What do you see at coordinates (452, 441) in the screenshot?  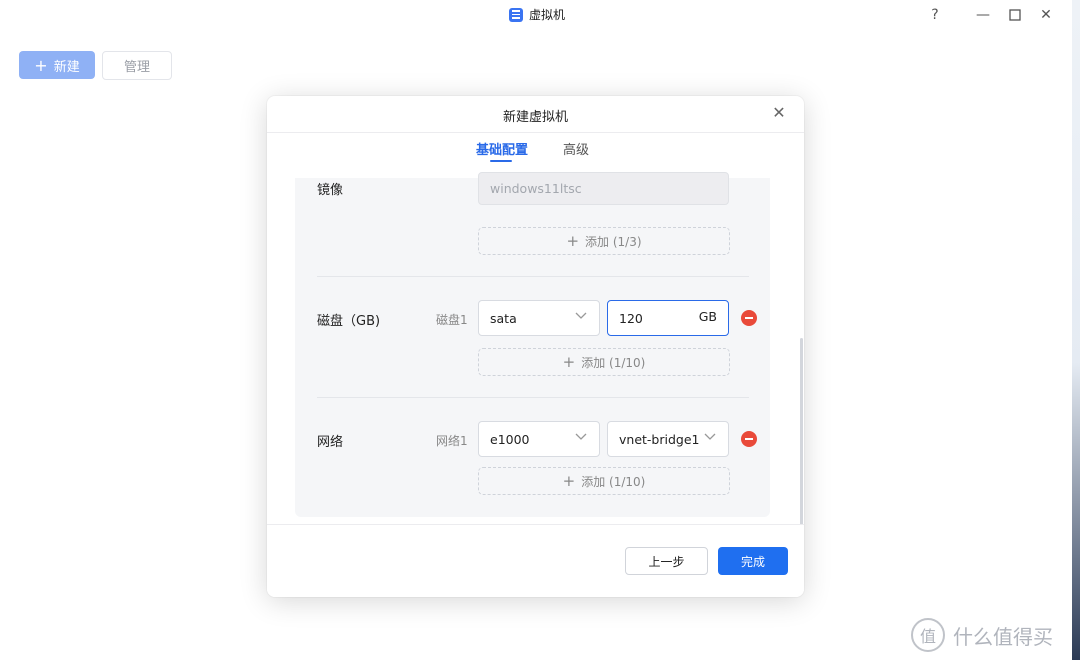 I see `network1-label: 网络1` at bounding box center [452, 441].